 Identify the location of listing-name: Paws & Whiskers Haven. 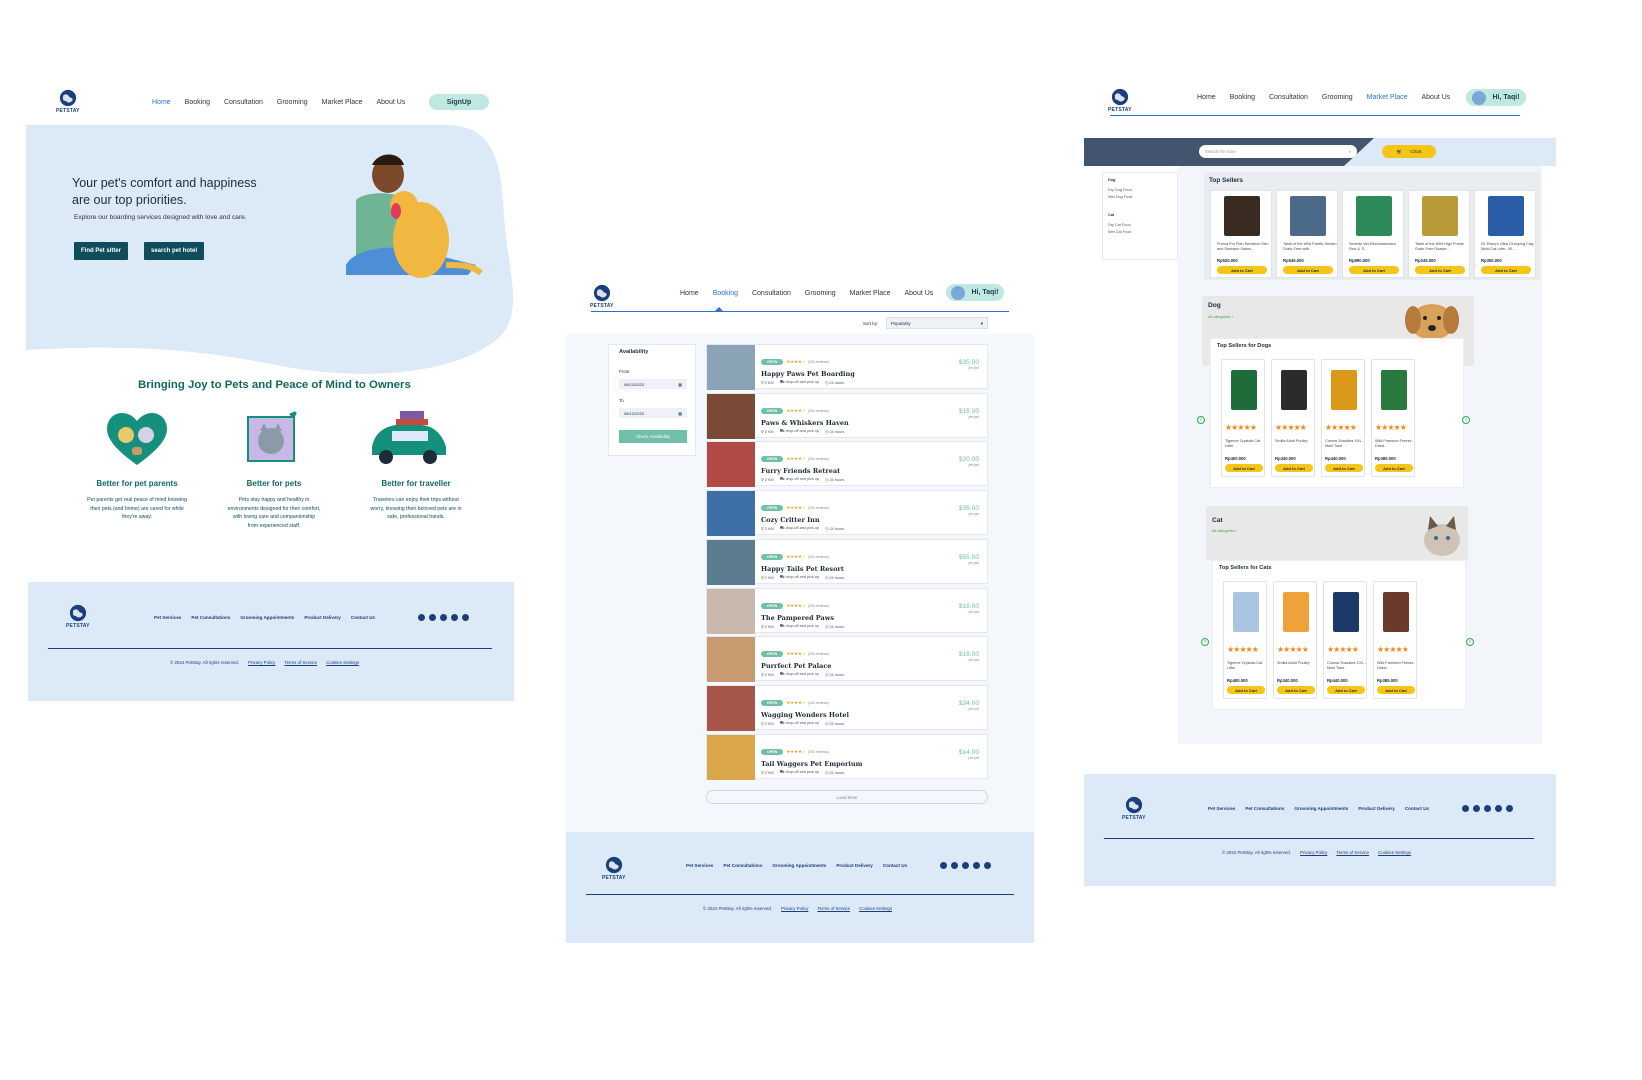
(871, 423).